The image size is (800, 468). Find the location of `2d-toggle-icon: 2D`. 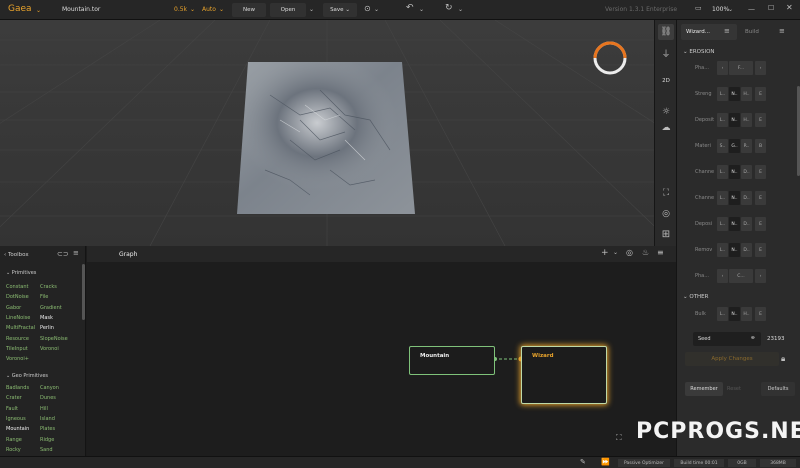

2d-toggle-icon: 2D is located at coordinates (666, 81).